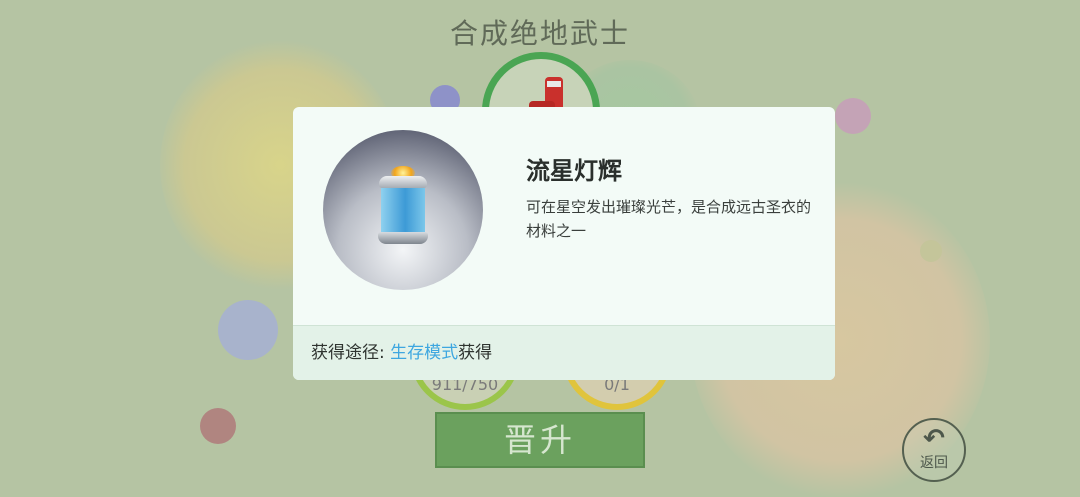 The height and width of the screenshot is (497, 1080). What do you see at coordinates (403, 206) in the screenshot?
I see `lantern-jar-icon` at bounding box center [403, 206].